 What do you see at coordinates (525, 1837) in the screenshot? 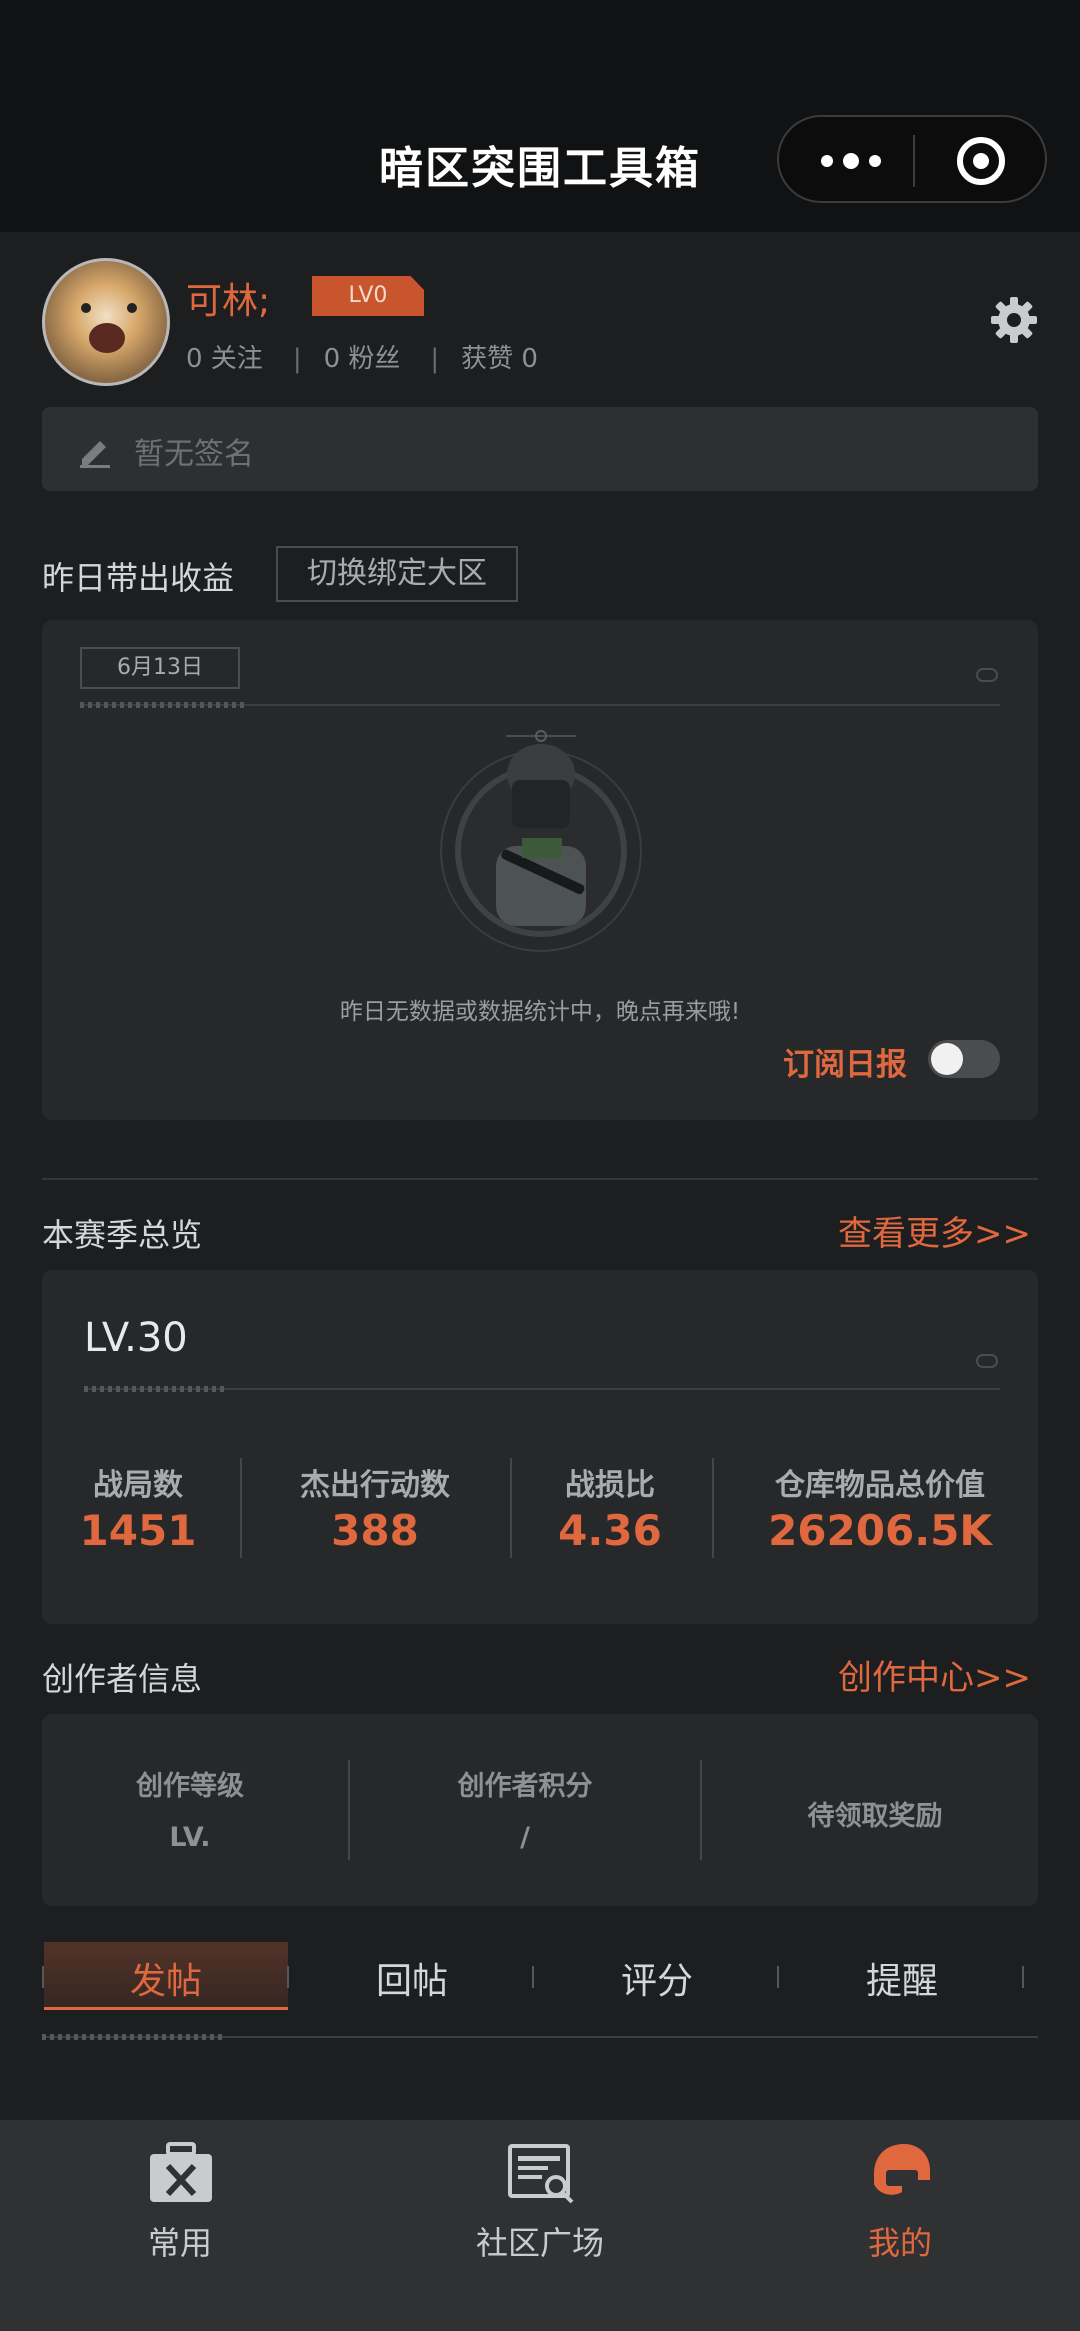
I see `creator-points-value: /` at bounding box center [525, 1837].